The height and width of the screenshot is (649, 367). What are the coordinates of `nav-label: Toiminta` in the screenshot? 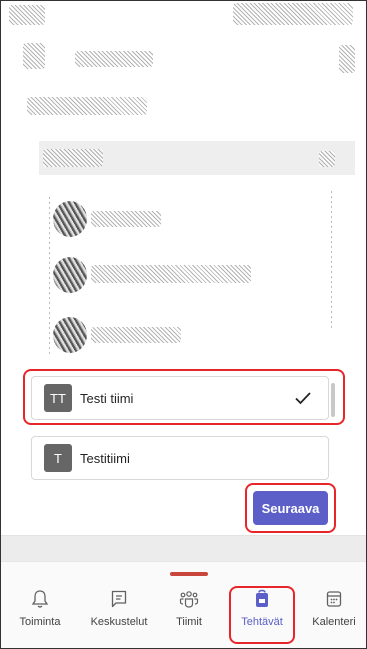 It's located at (40, 622).